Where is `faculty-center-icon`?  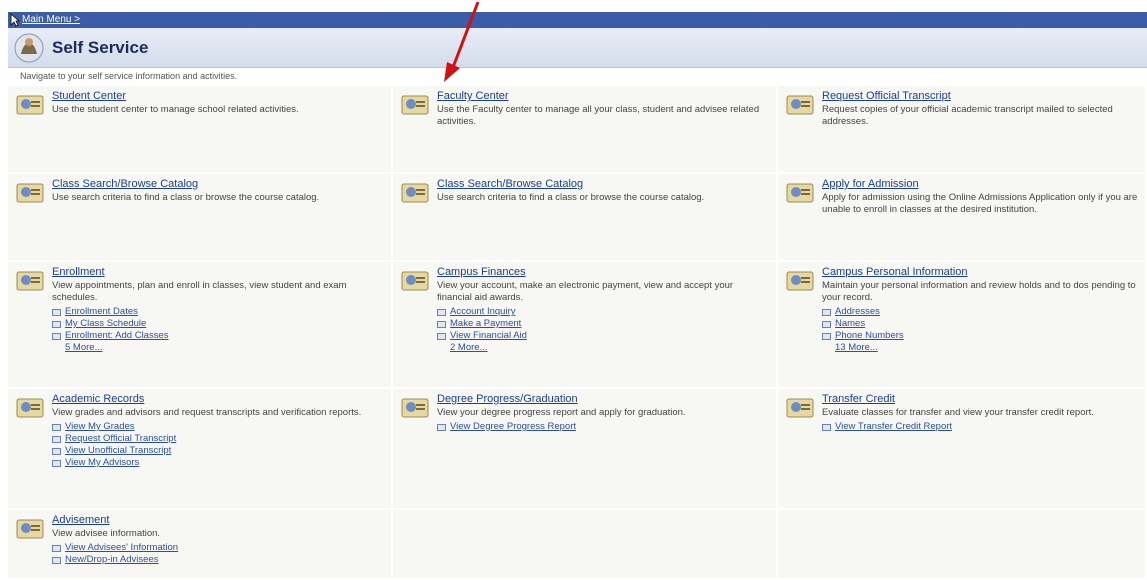
faculty-center-icon is located at coordinates (415, 105).